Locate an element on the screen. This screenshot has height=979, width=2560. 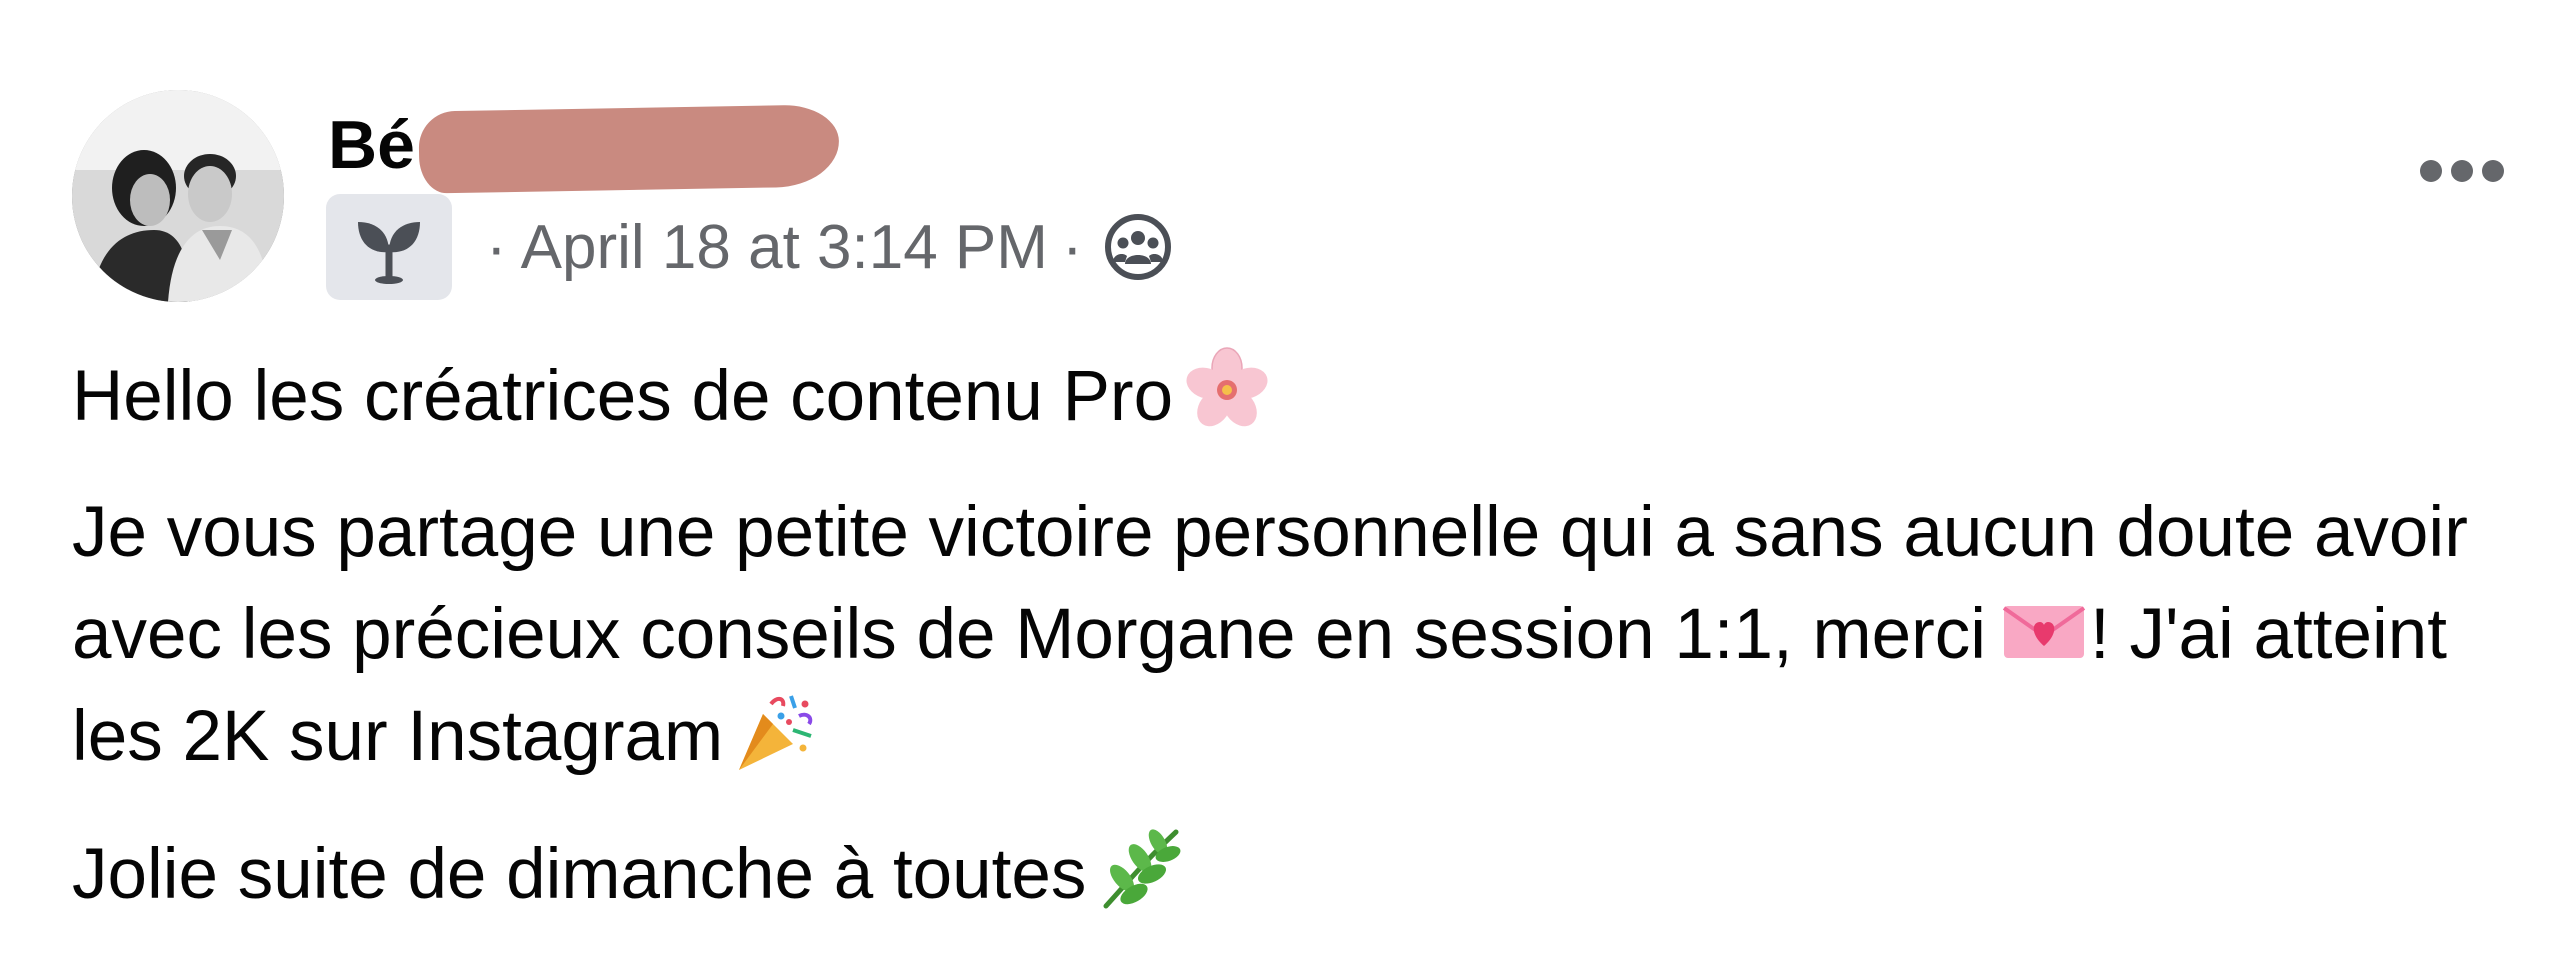
group-icon is located at coordinates (1138, 247).